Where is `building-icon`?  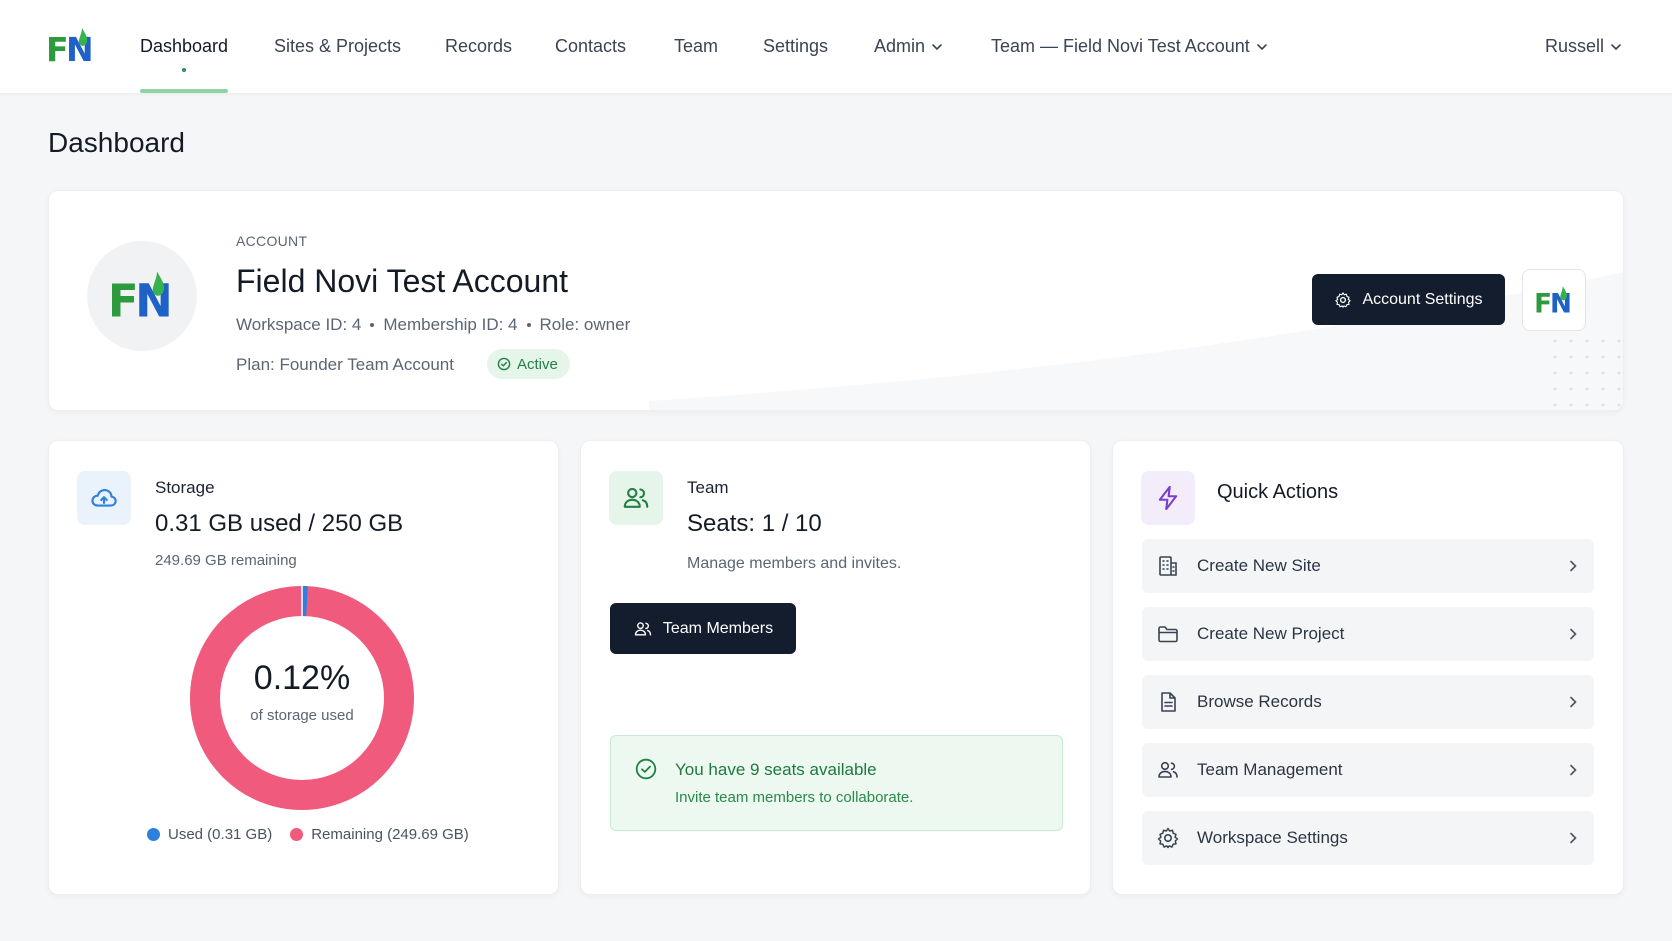
building-icon is located at coordinates (1168, 566).